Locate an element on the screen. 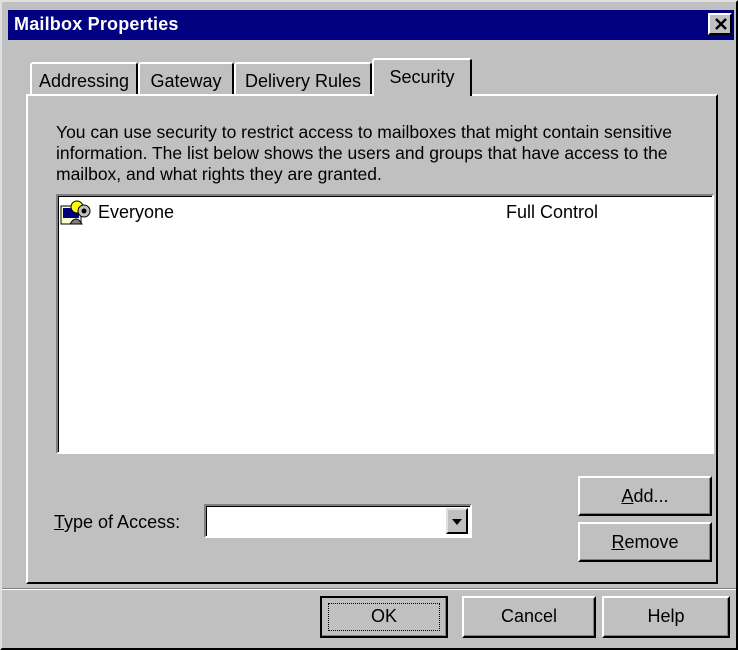 The height and width of the screenshot is (650, 738). tab-gateway: Gateway is located at coordinates (186, 78).